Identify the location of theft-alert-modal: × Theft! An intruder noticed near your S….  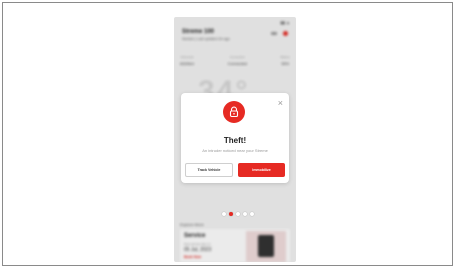
(235, 138).